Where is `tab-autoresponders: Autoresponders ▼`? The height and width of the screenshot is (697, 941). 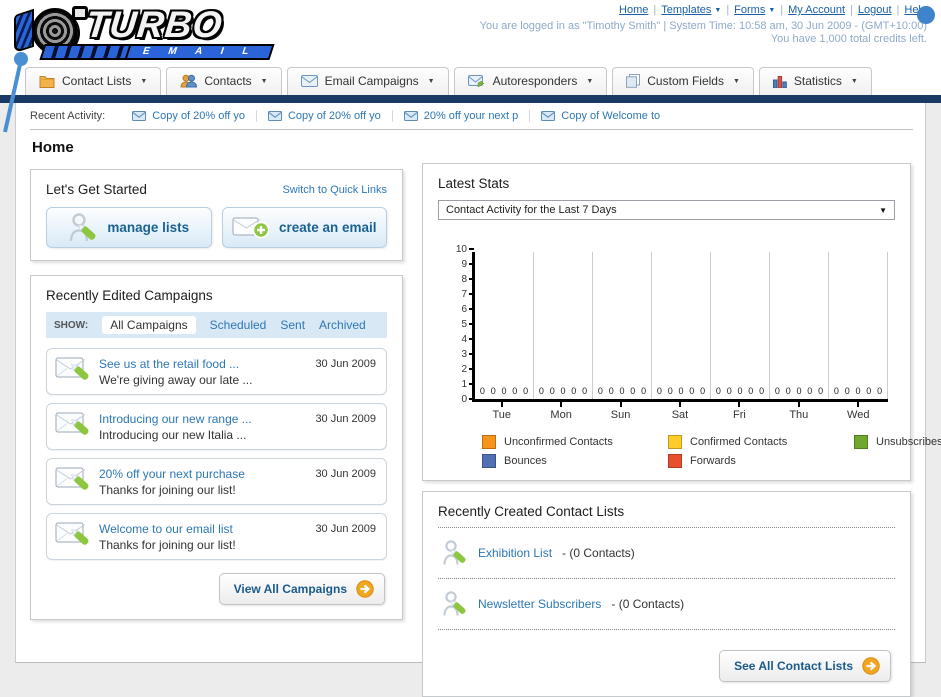
tab-autoresponders: Autoresponders ▼ is located at coordinates (530, 81).